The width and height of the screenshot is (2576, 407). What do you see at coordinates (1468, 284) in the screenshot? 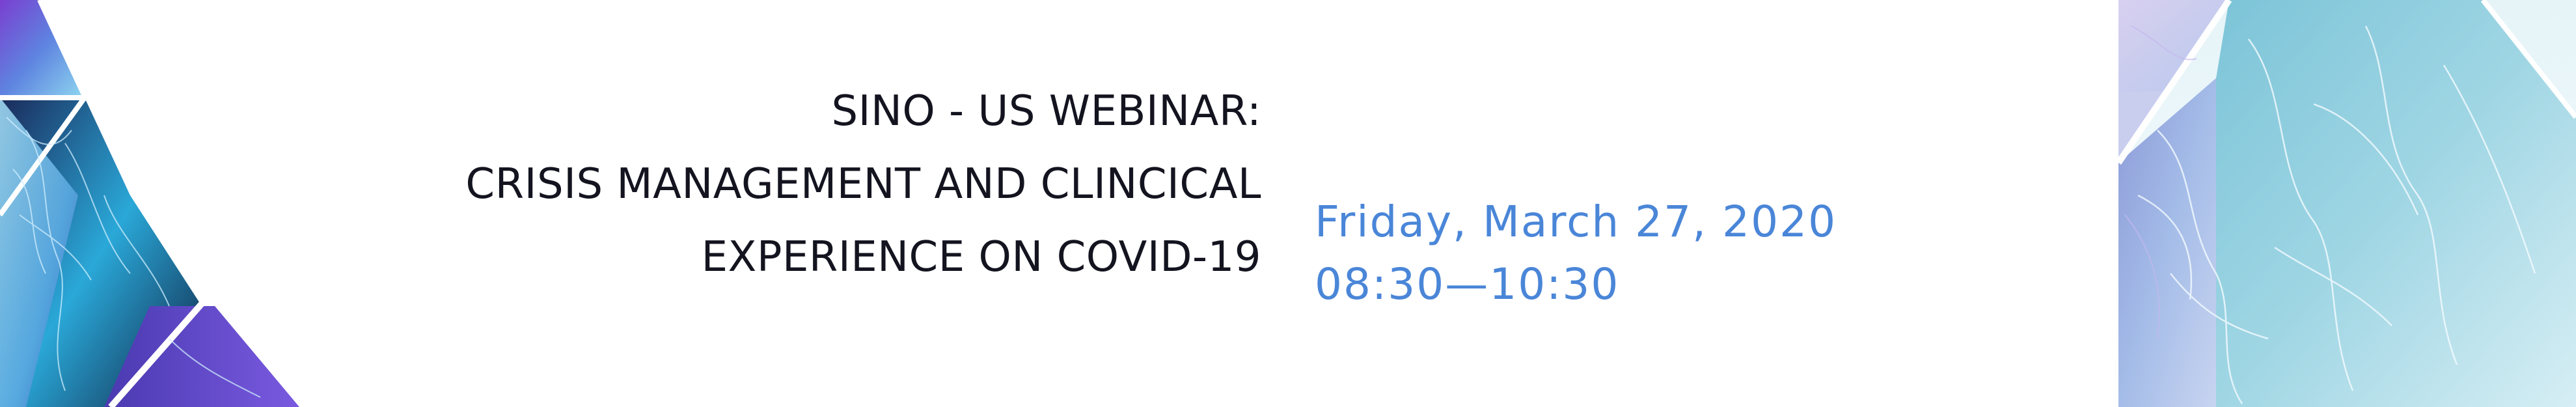
I see `event-time: 08:30—10:30` at bounding box center [1468, 284].